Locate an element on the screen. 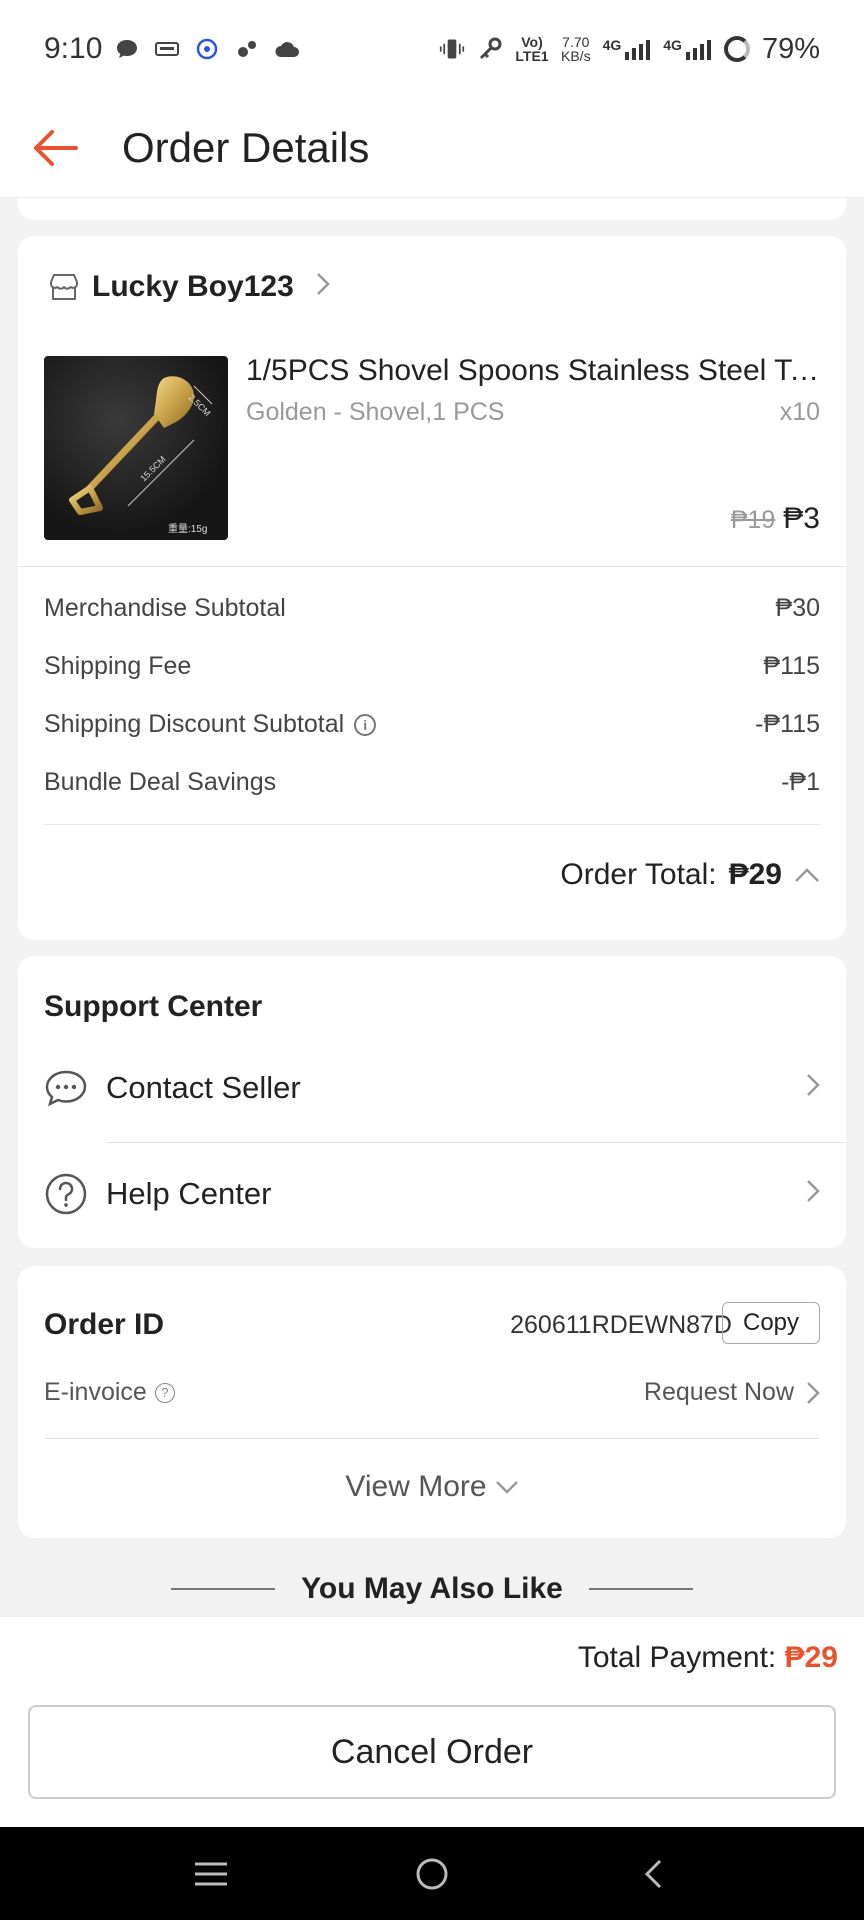 The height and width of the screenshot is (1920, 864). total-payment-value: ₱29 is located at coordinates (811, 1657).